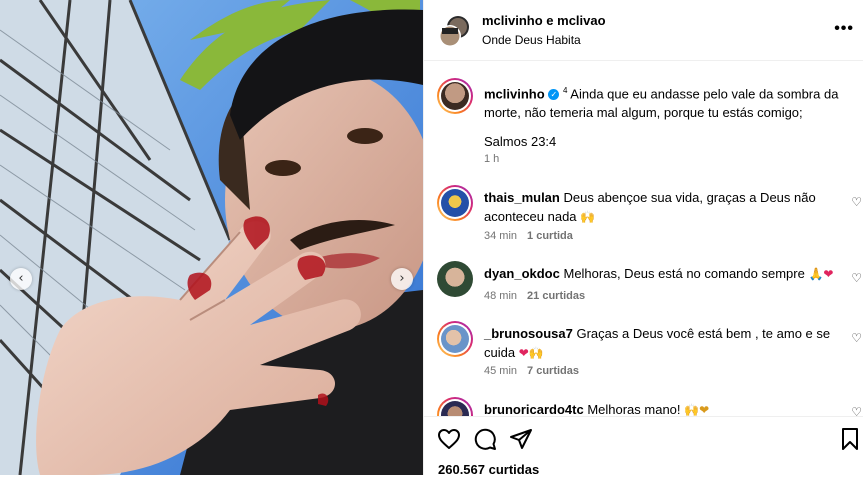  What do you see at coordinates (544, 20) in the screenshot?
I see `post-authors: mclivinho e mclivao` at bounding box center [544, 20].